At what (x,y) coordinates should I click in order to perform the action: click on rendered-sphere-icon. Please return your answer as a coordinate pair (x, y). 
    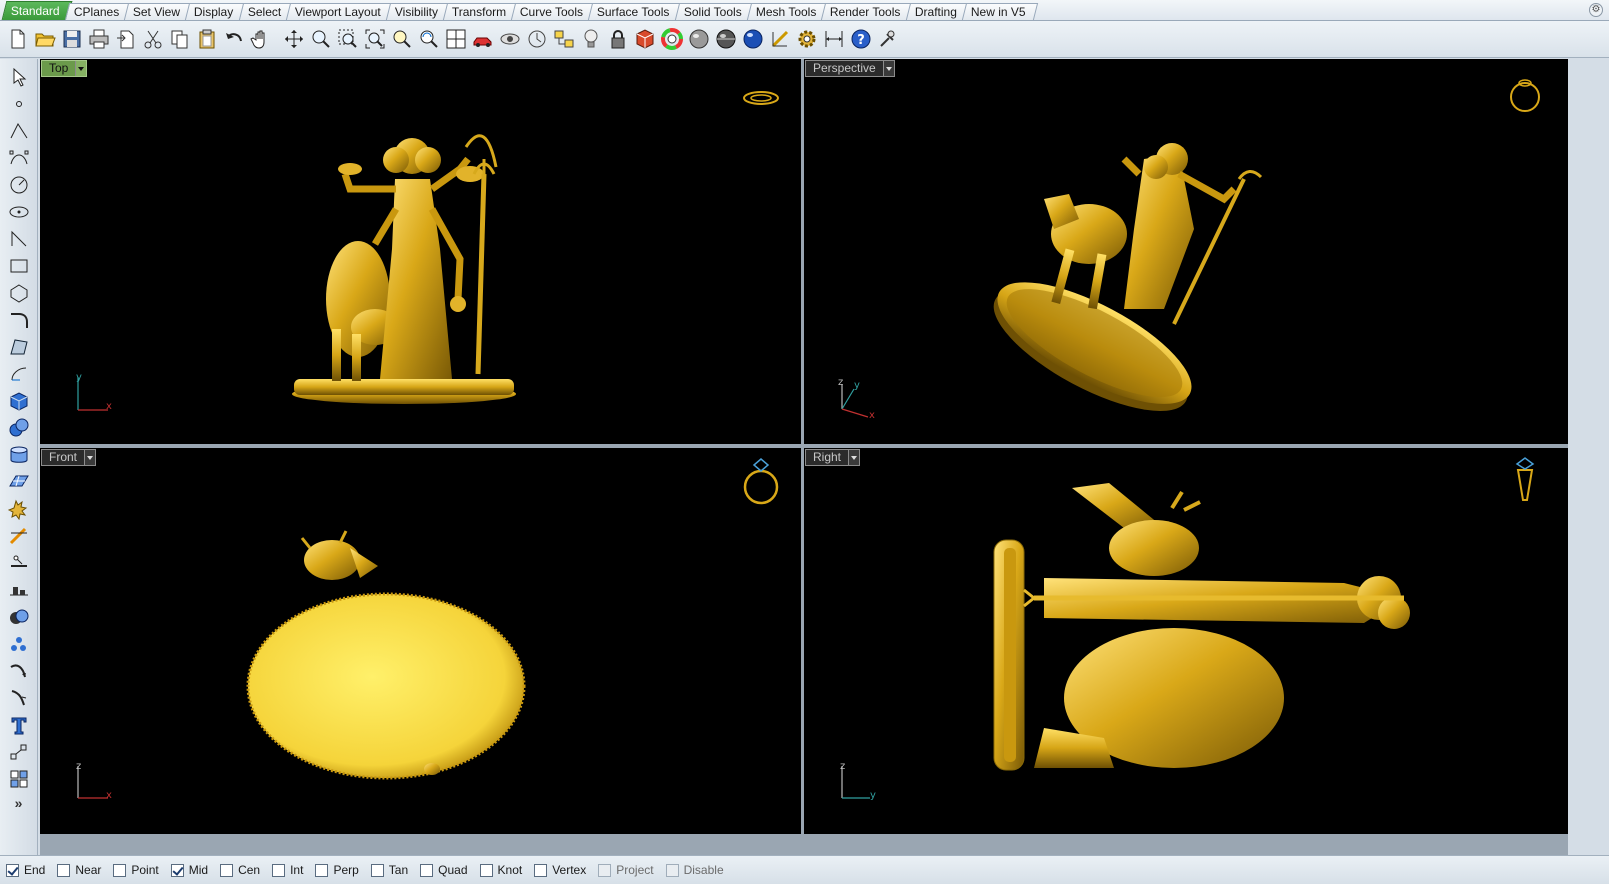
    Looking at the image, I should click on (725, 39).